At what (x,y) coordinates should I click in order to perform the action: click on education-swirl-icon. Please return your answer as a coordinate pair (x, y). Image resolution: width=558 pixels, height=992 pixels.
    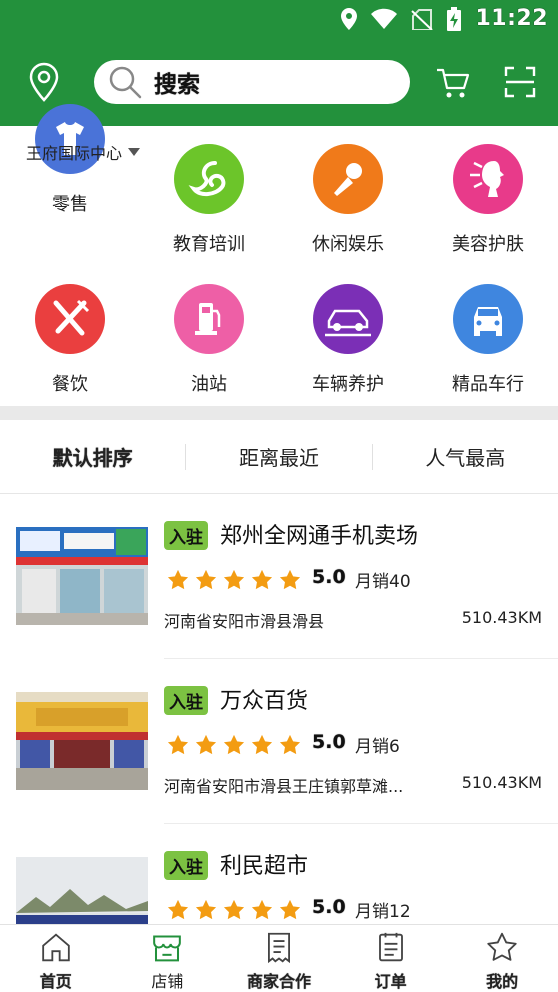
    Looking at the image, I should click on (209, 179).